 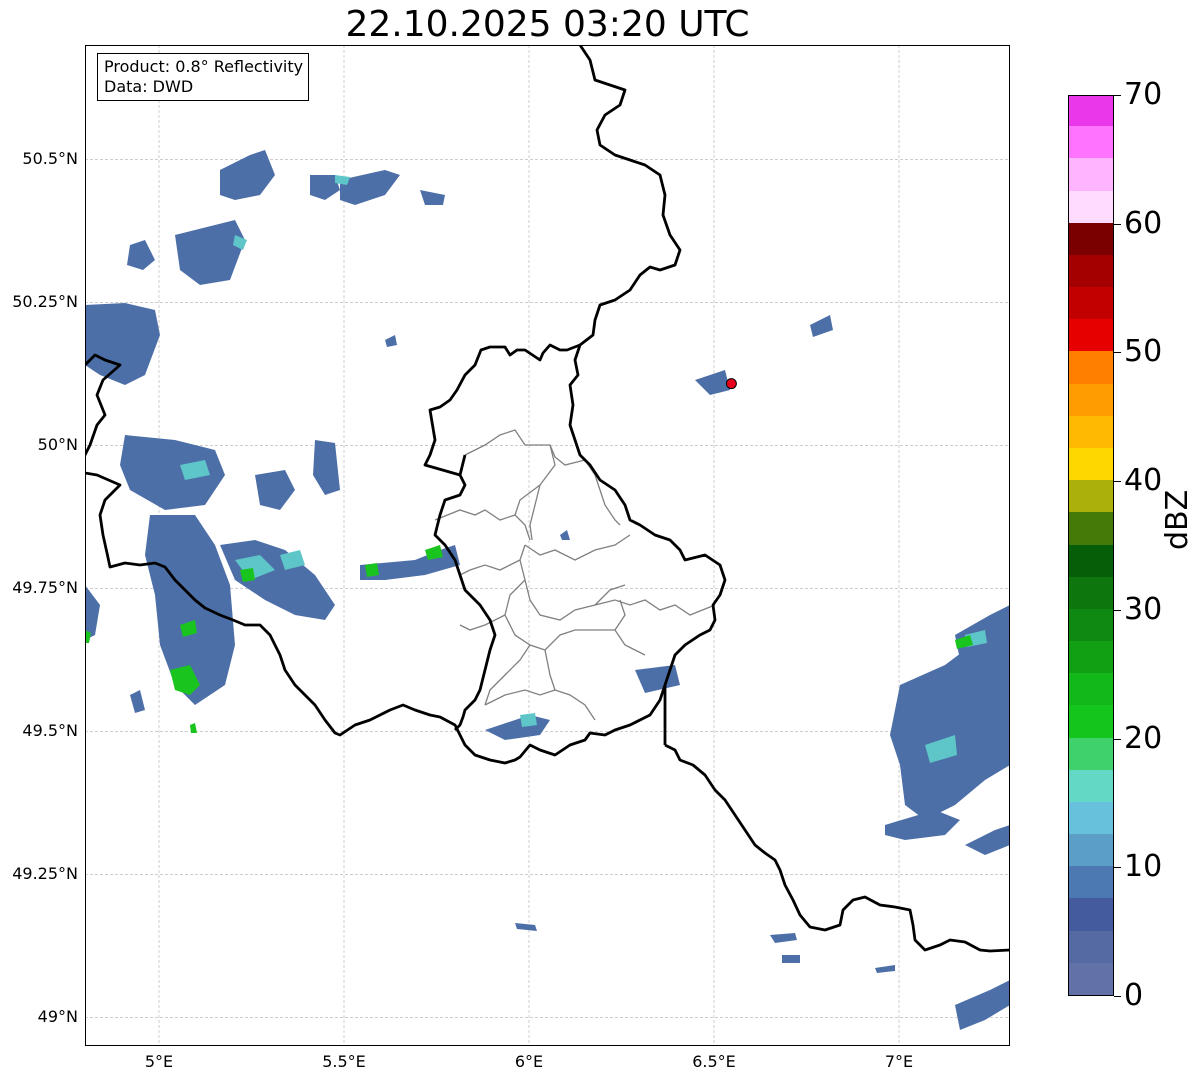 I want to click on lon-tick-label: 7°E, so click(x=899, y=1061).